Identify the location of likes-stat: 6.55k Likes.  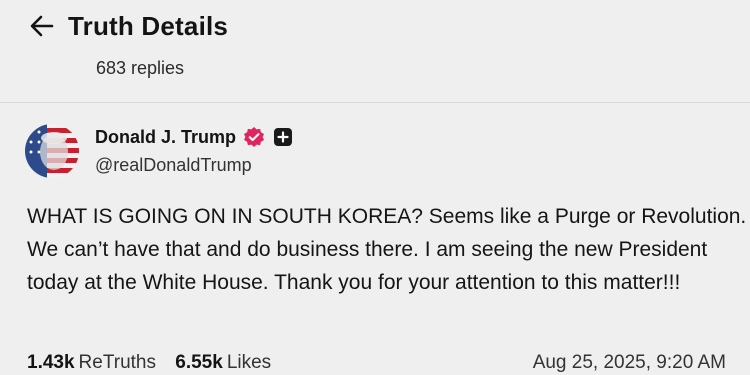
(223, 363).